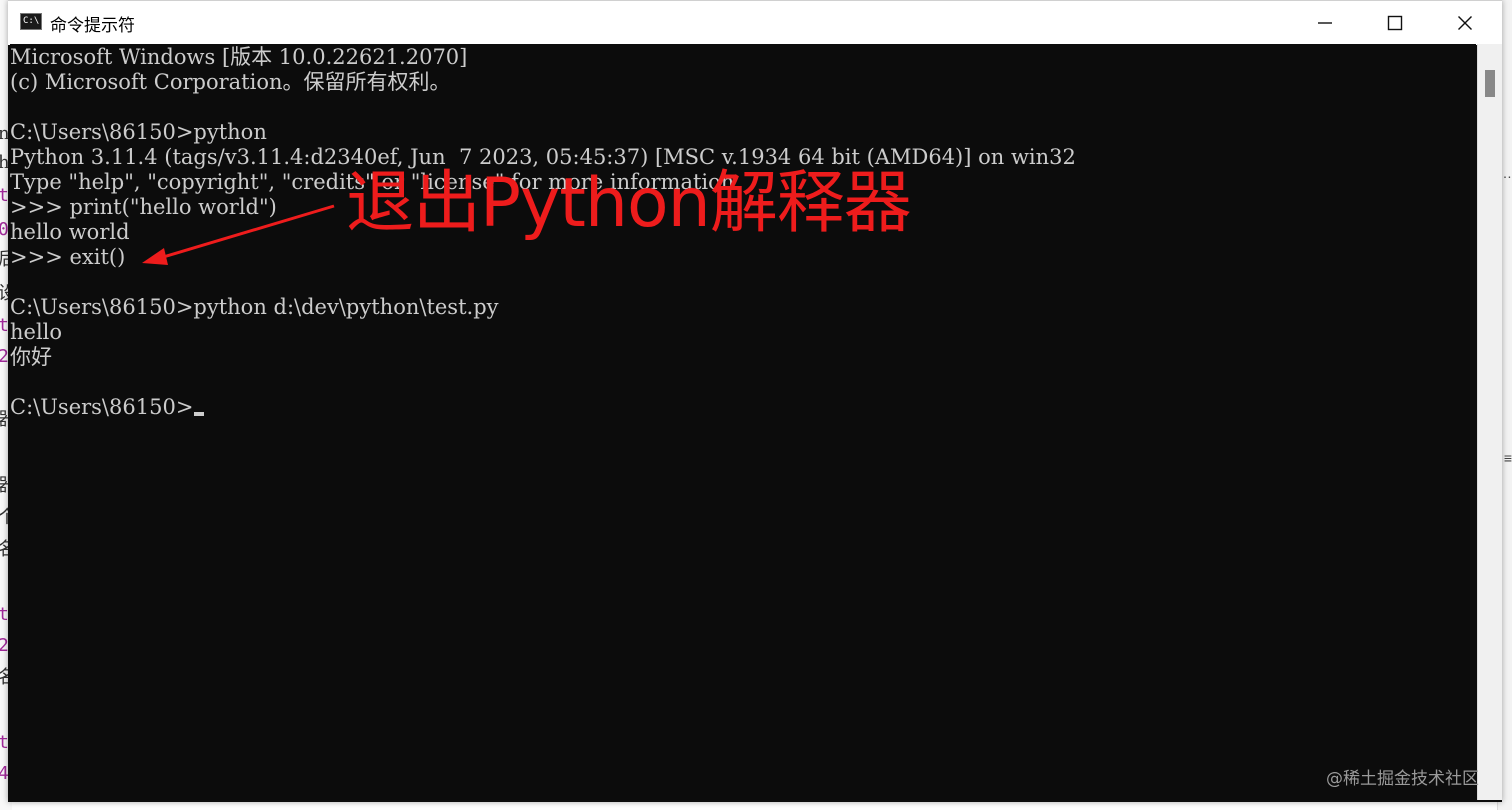  What do you see at coordinates (239, 57) in the screenshot?
I see `console-line: Microsoft Windows [版本 10.0.22621.2070]` at bounding box center [239, 57].